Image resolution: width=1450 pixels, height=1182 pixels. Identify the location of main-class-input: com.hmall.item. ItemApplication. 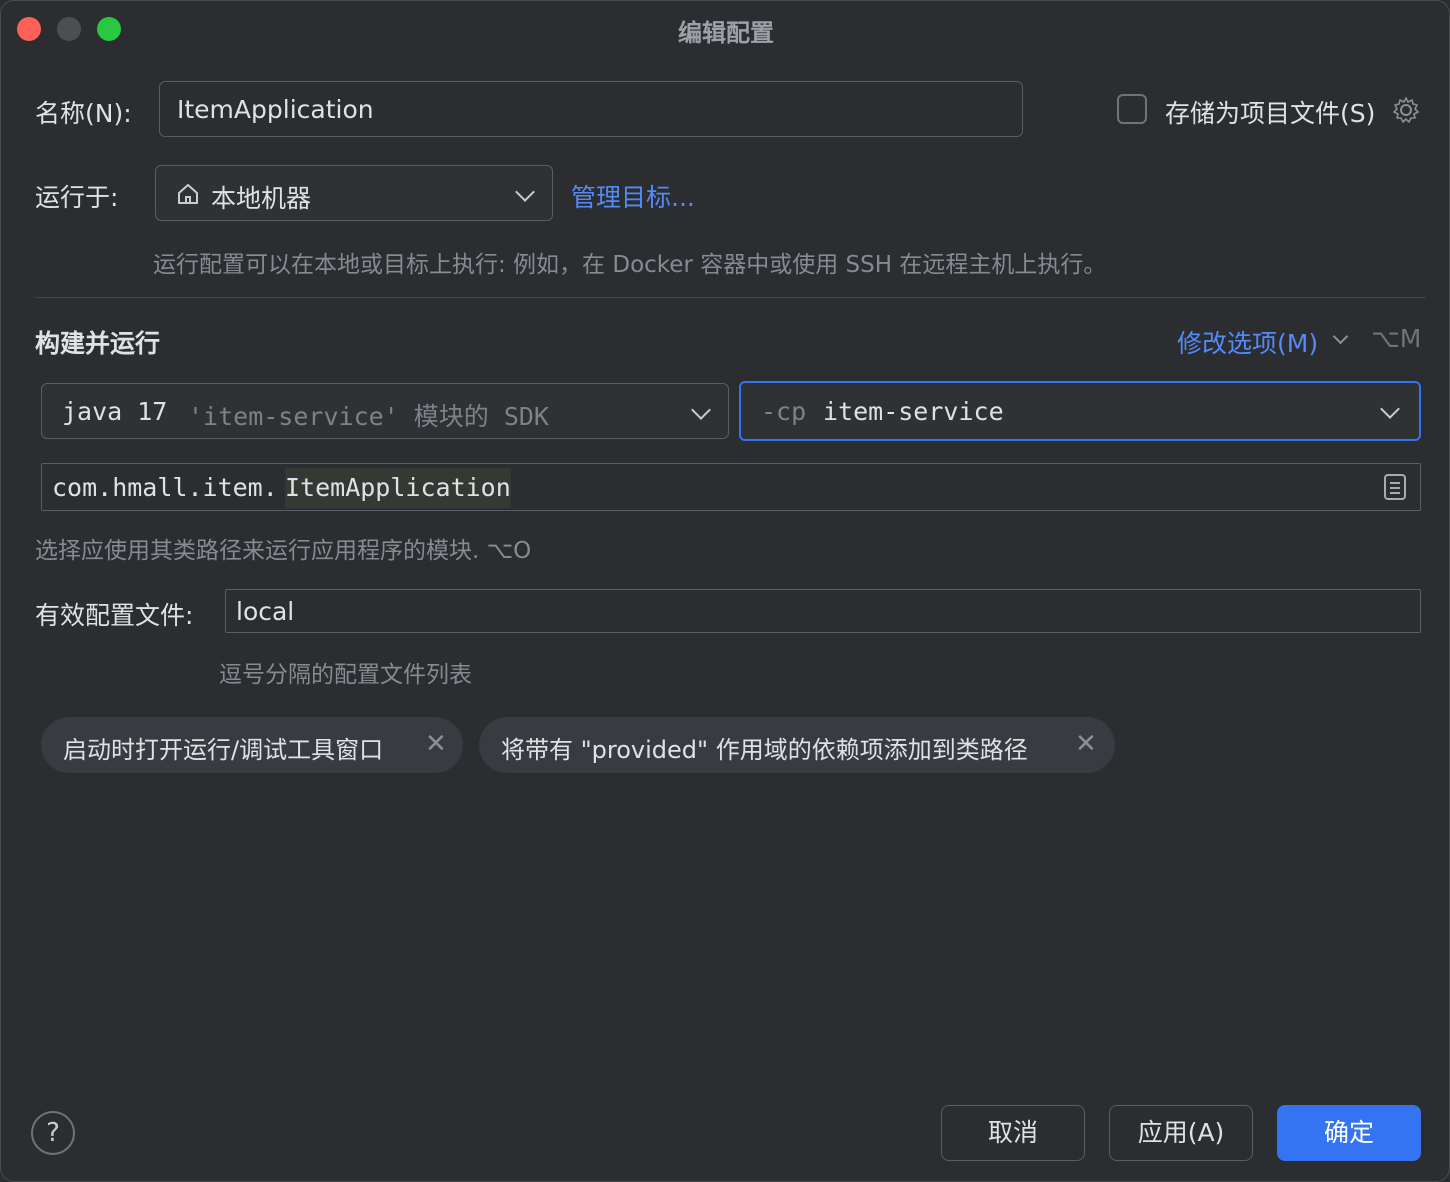
(731, 487).